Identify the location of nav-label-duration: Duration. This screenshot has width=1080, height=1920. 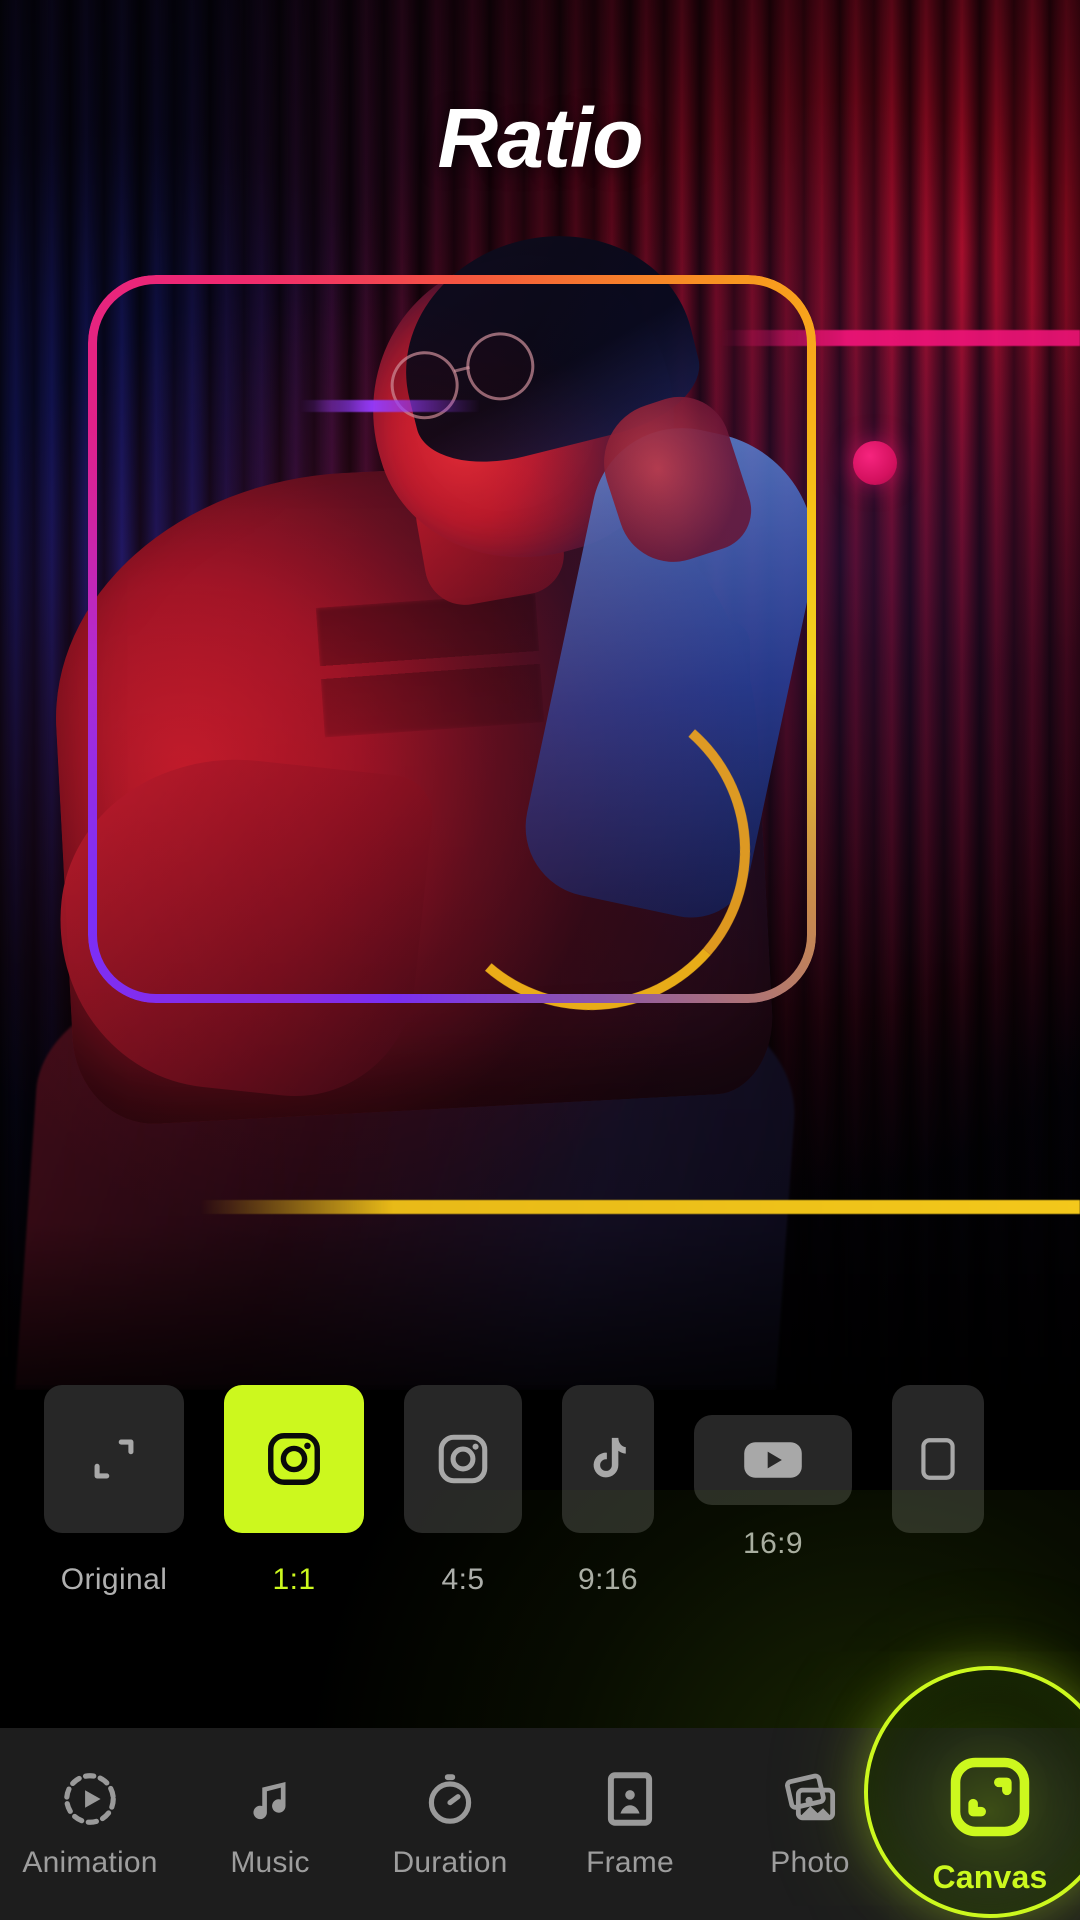
(450, 1862).